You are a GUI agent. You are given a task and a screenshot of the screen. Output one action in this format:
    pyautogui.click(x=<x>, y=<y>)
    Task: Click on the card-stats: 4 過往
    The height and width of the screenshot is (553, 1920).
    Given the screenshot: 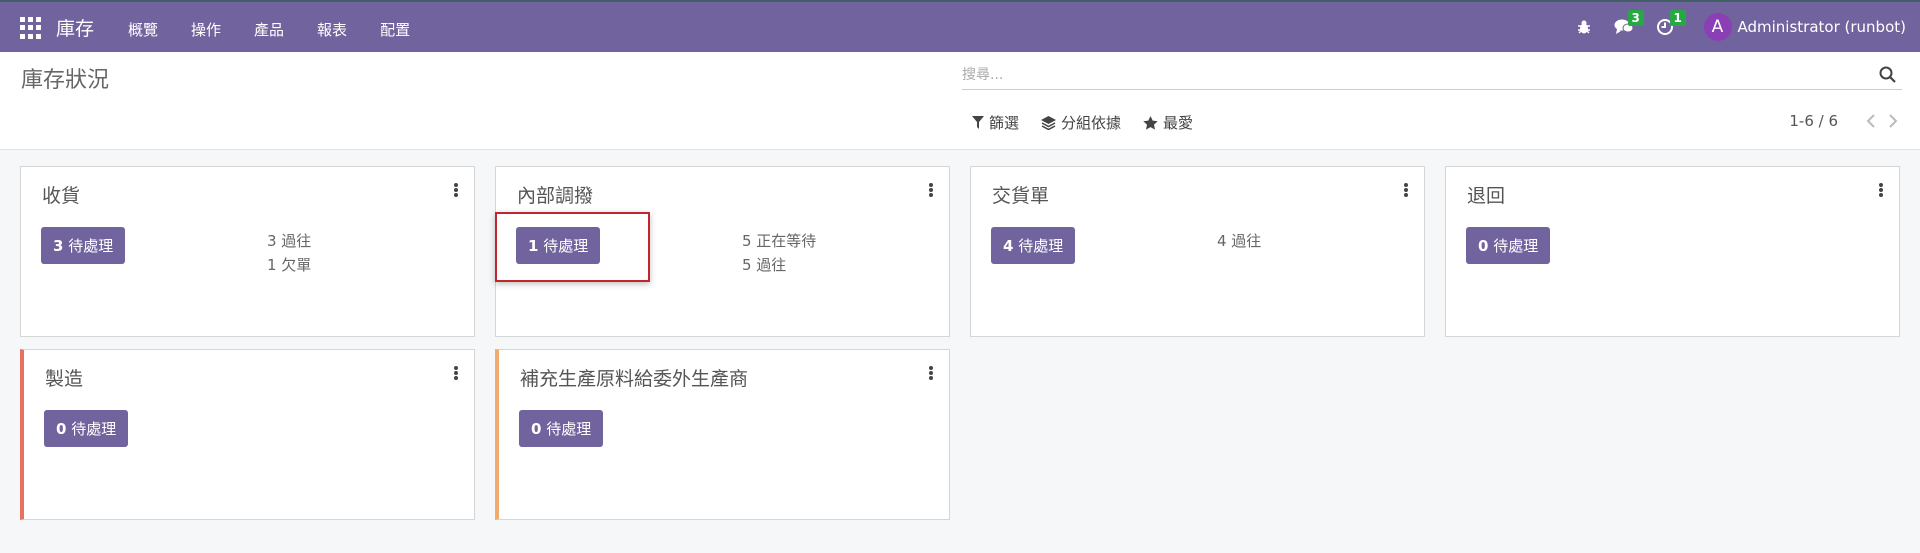 What is the action you would take?
    pyautogui.click(x=1239, y=241)
    